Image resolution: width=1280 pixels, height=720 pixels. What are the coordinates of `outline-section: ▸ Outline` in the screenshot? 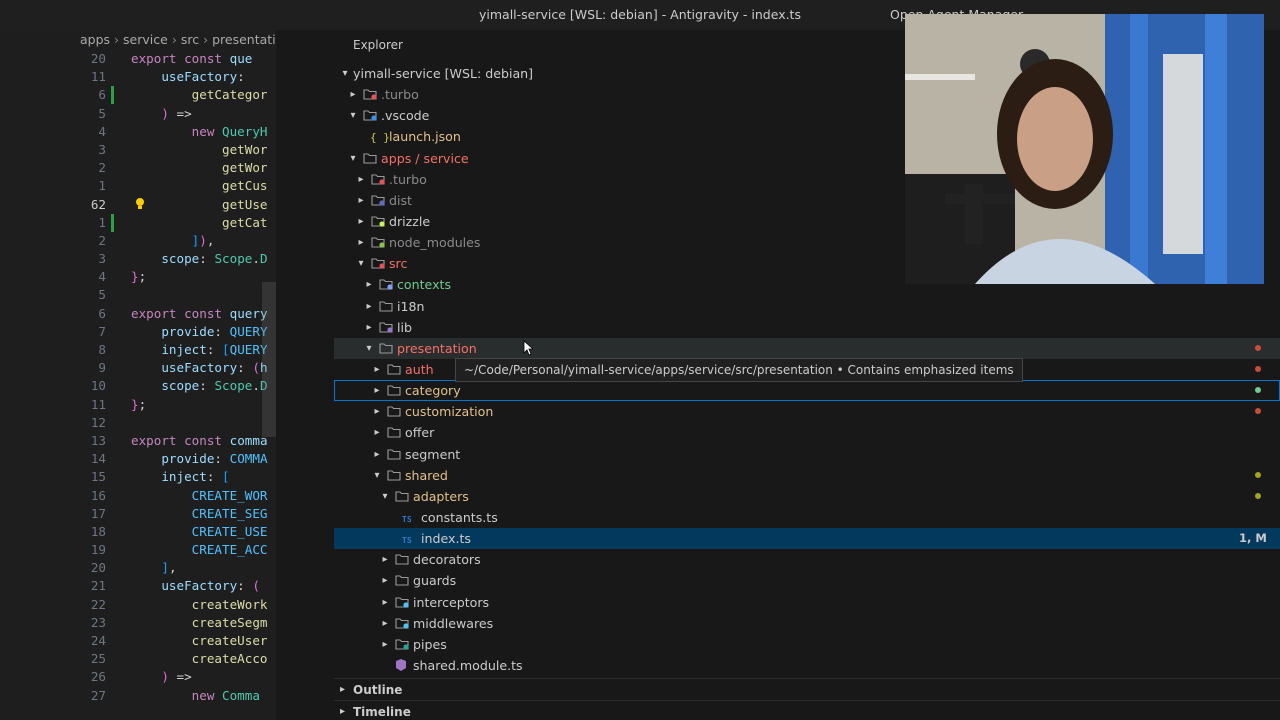 It's located at (807, 689).